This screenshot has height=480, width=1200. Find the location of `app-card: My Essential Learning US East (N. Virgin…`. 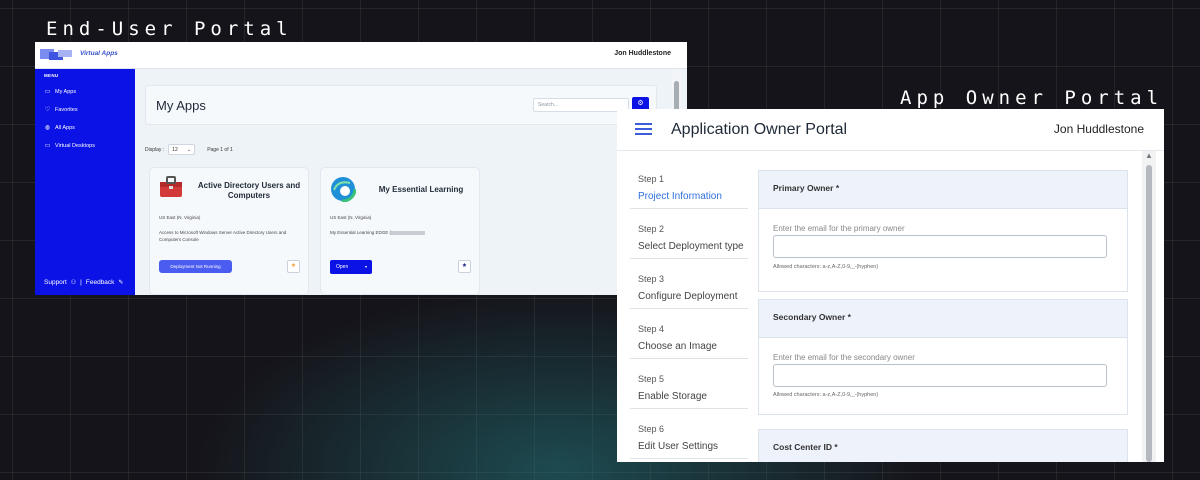

app-card: My Essential Learning US East (N. Virgin… is located at coordinates (400, 231).